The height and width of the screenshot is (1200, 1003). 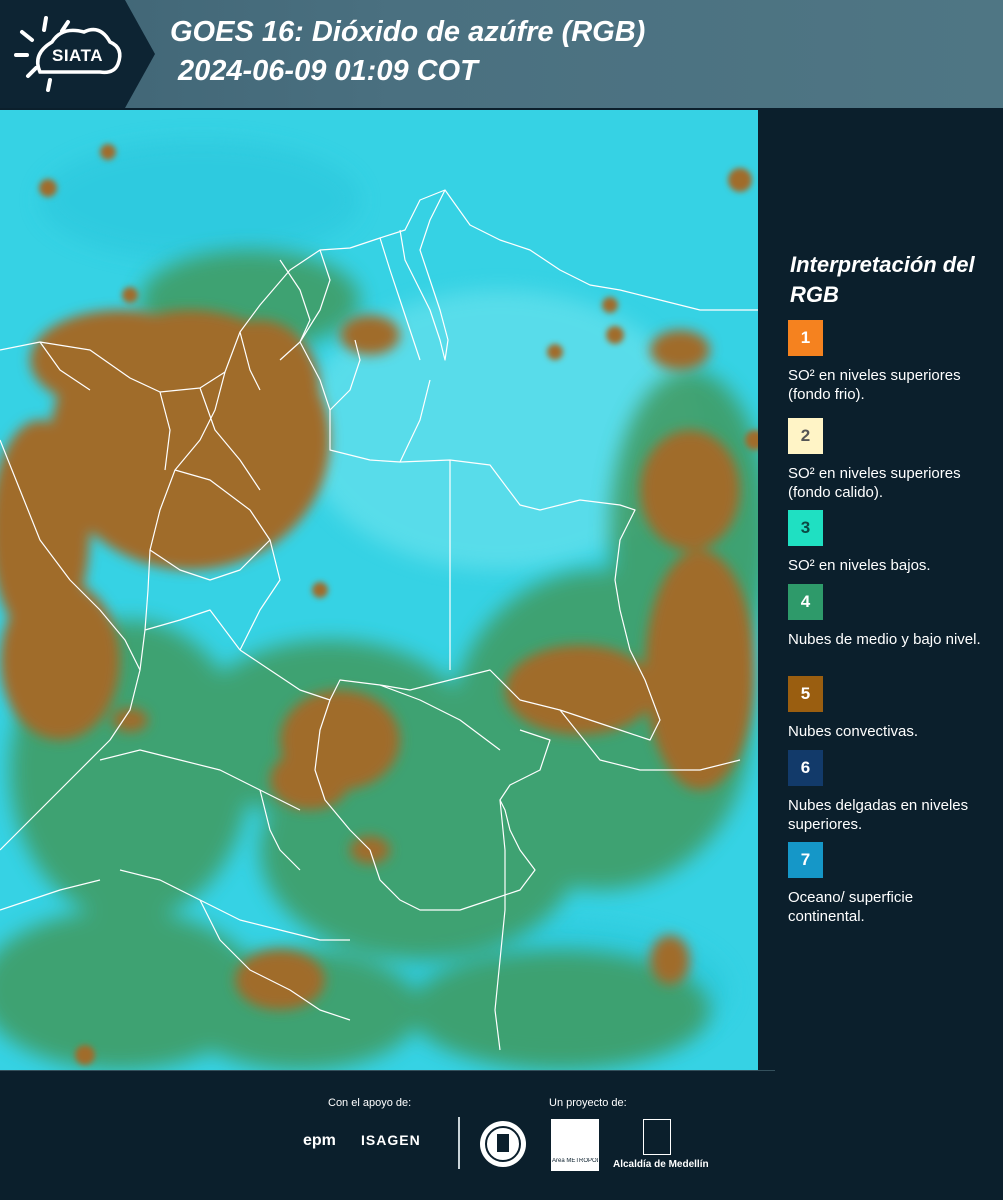 I want to click on support-label: Con el apoyo de:, so click(x=370, y=1103).